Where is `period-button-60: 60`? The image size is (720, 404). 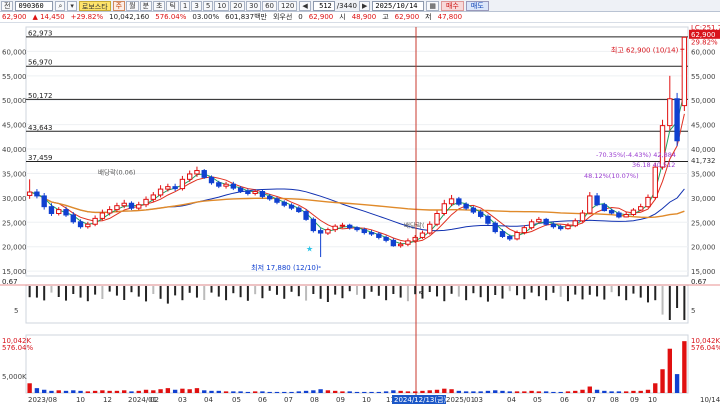 period-button-60: 60 is located at coordinates (270, 5).